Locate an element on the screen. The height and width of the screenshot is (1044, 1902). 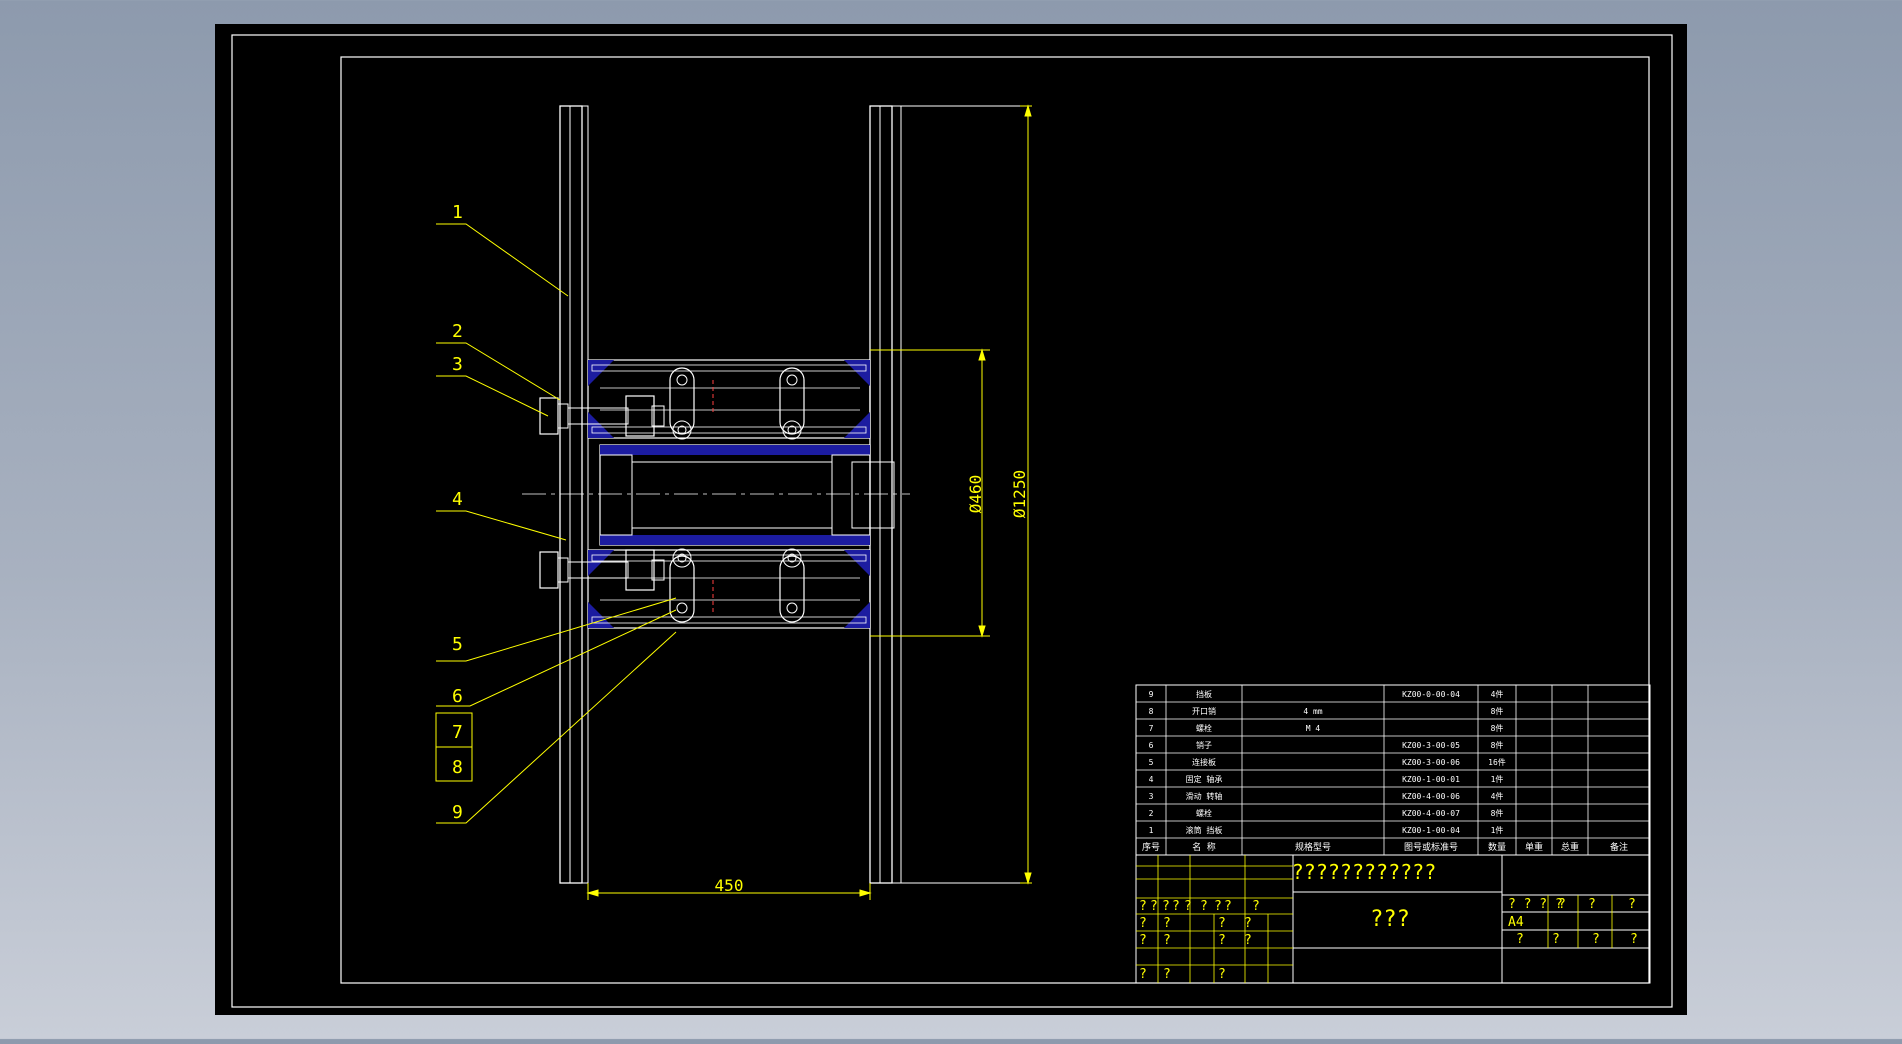
balloon-2: 2 is located at coordinates (457, 331).